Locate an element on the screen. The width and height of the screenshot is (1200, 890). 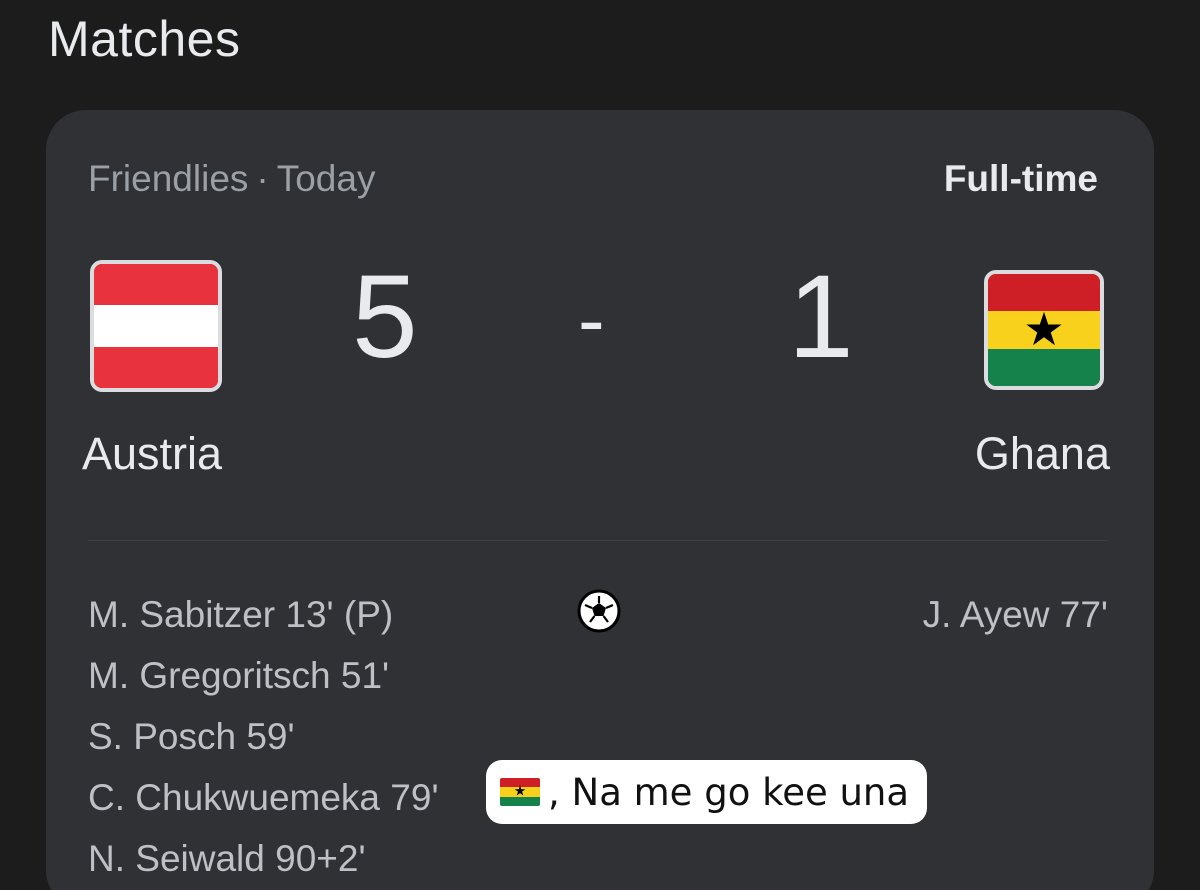
home-scorer: C. Chukwuemeka 79' is located at coordinates (263, 797).